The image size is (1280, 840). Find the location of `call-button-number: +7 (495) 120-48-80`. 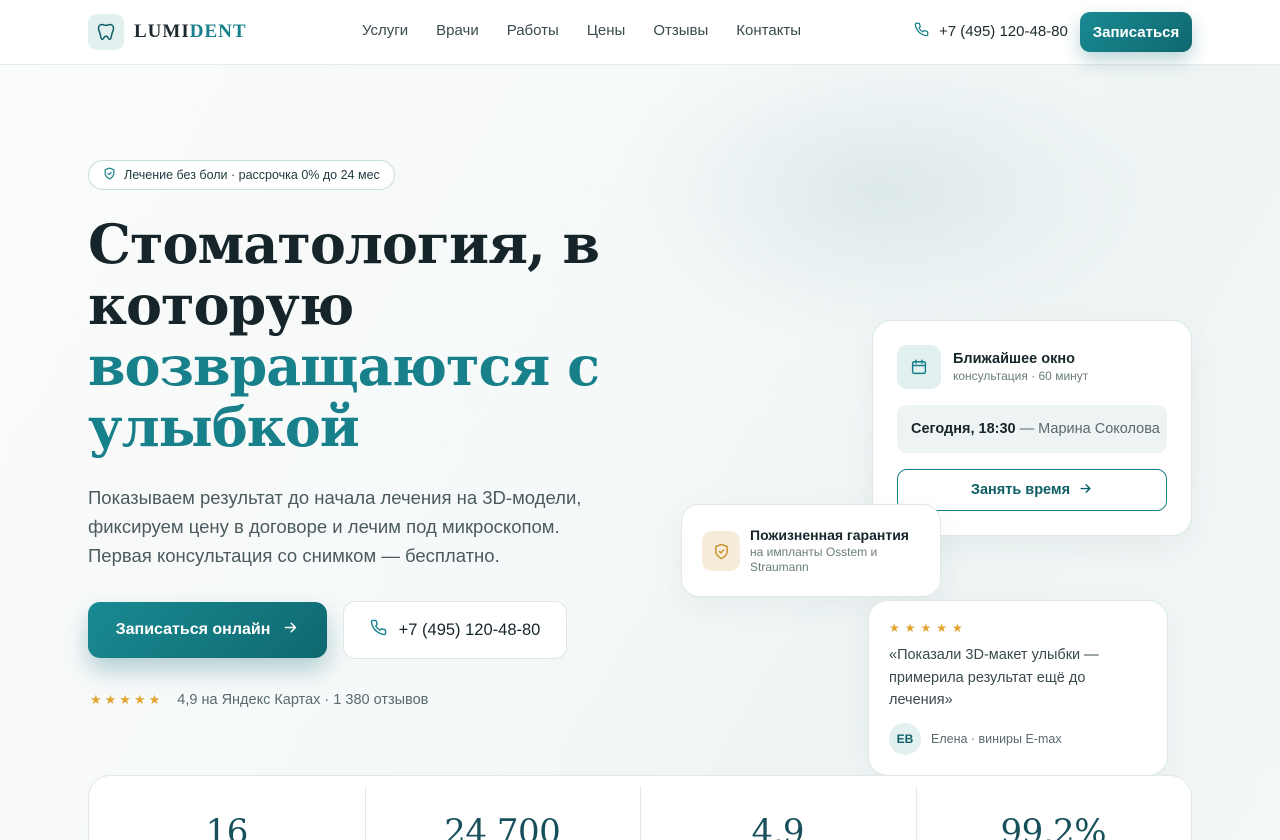

call-button-number: +7 (495) 120-48-80 is located at coordinates (469, 629).